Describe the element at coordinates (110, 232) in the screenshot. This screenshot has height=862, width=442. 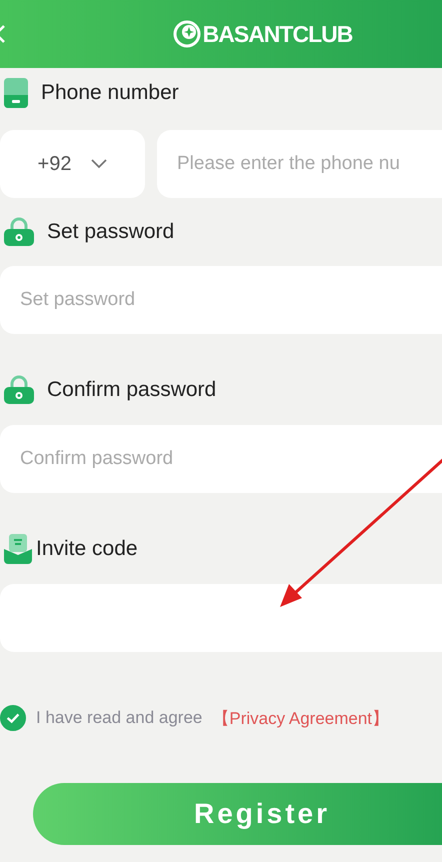
I see `field-label: Set password` at that location.